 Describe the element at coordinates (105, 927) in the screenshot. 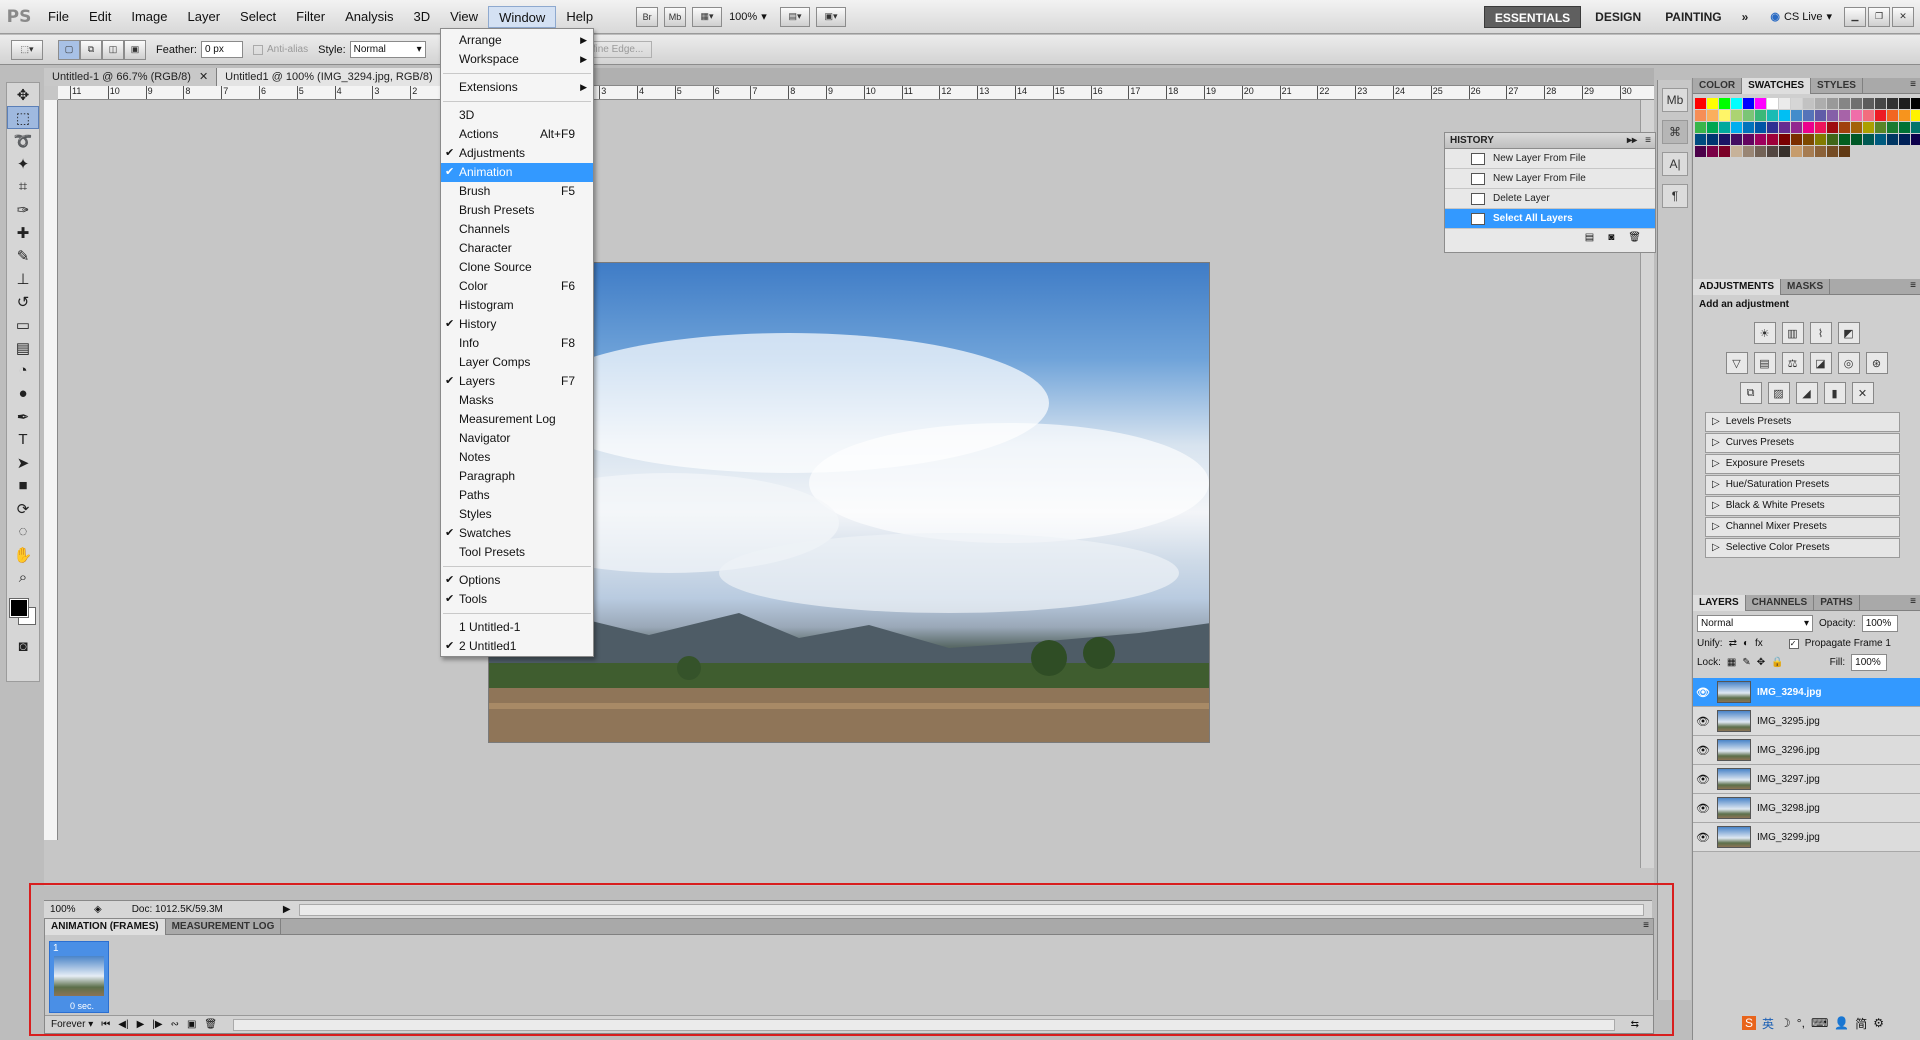

I see `panel-tab-animation-frames-: ANIMATION (FRAMES)` at that location.